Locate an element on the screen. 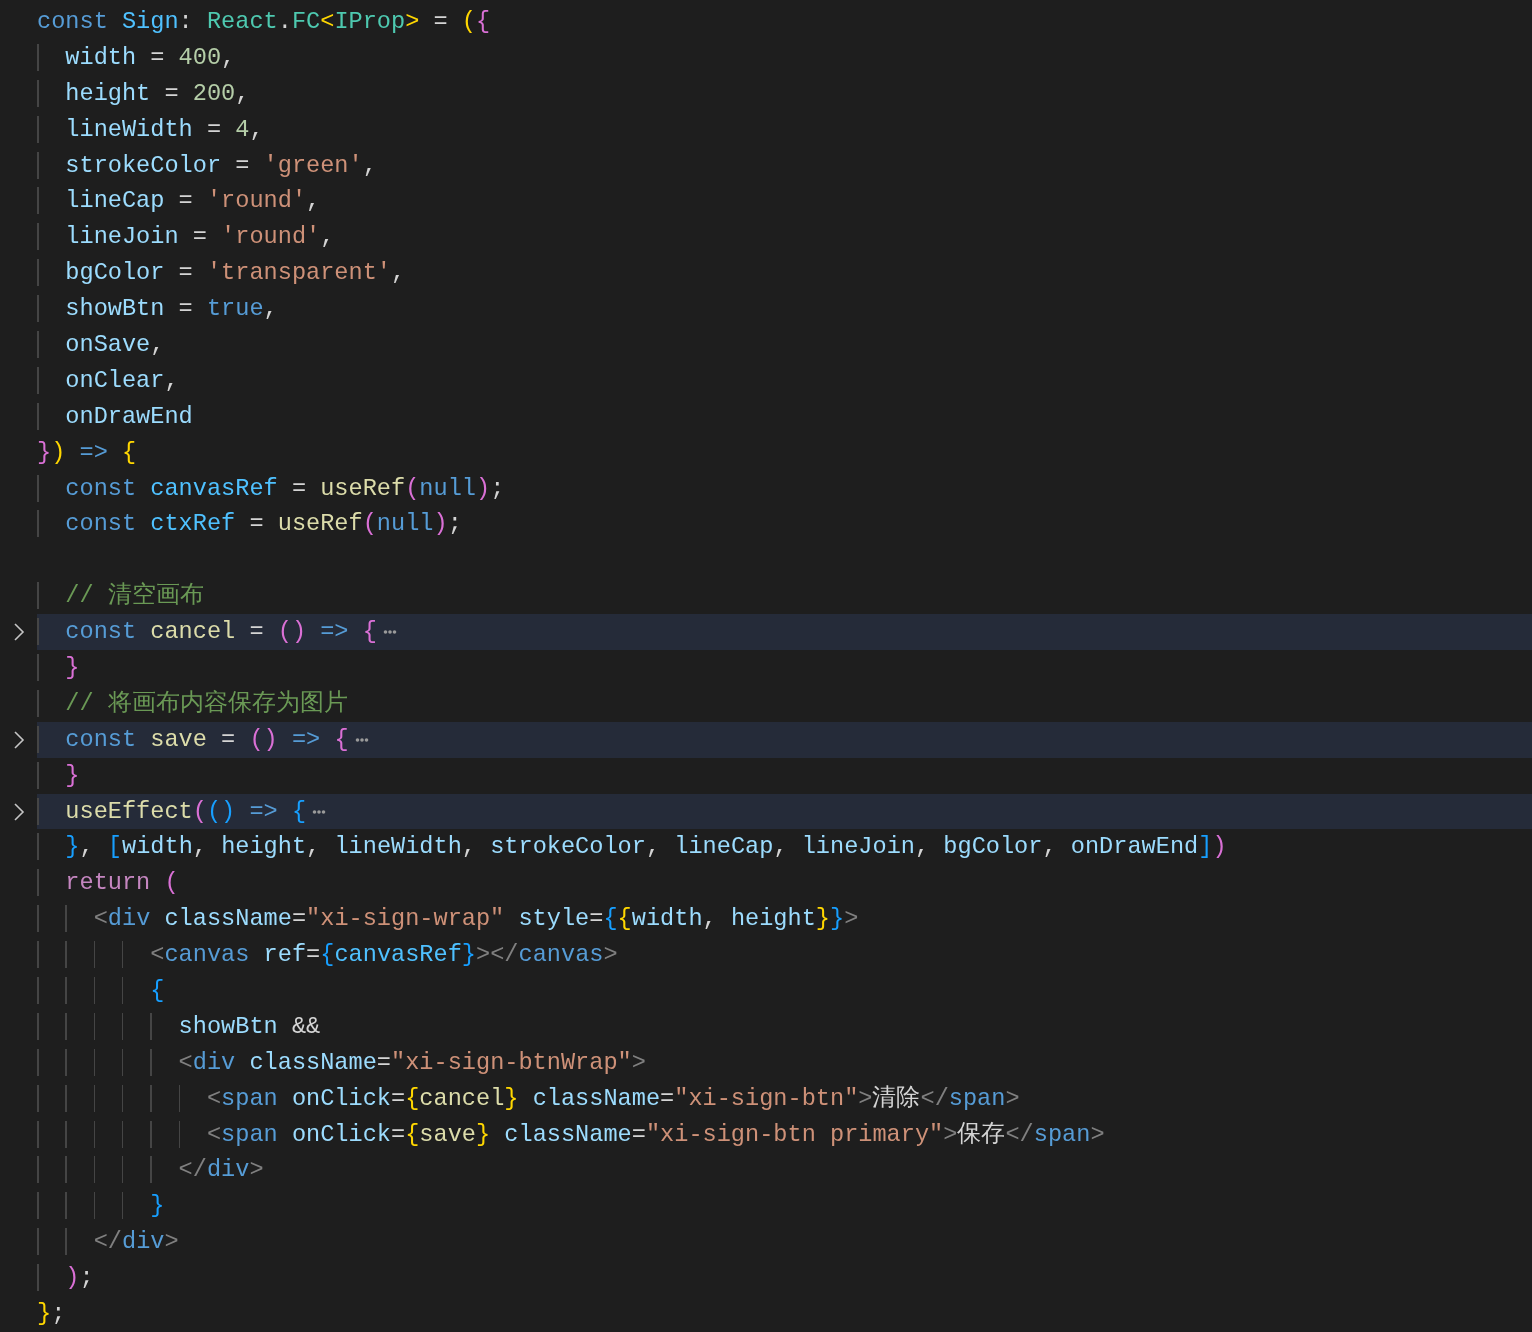  code-line: width = 400, is located at coordinates (136, 57).